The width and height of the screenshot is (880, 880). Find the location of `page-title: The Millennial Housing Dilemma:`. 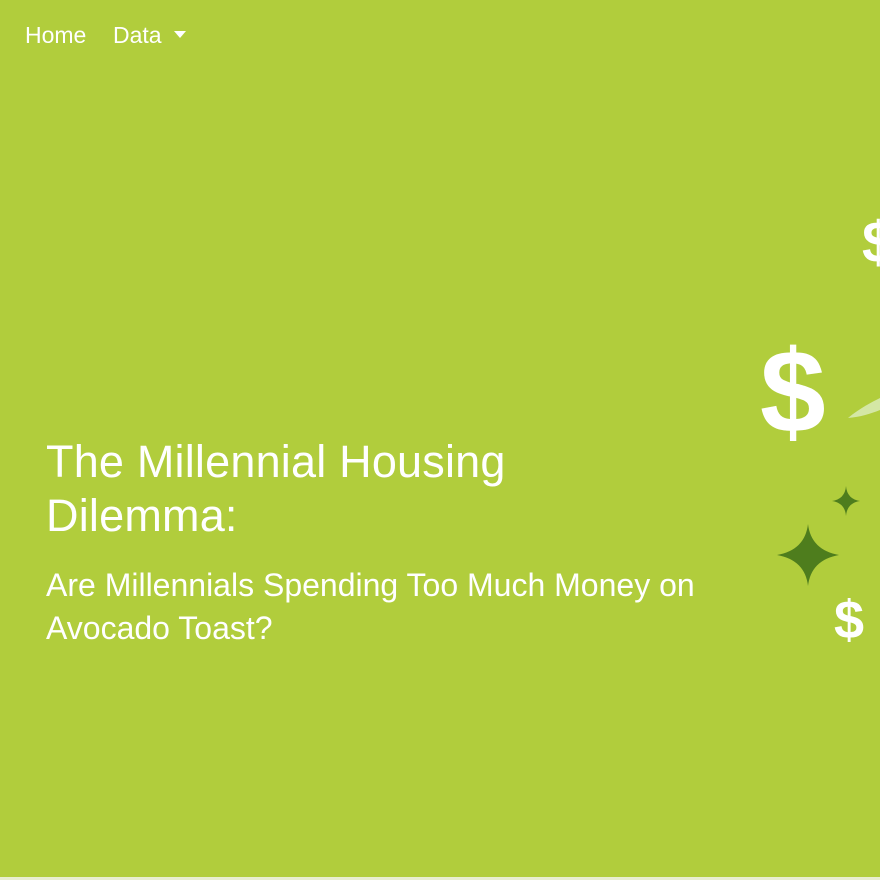

page-title: The Millennial Housing Dilemma: is located at coordinates (276, 488).